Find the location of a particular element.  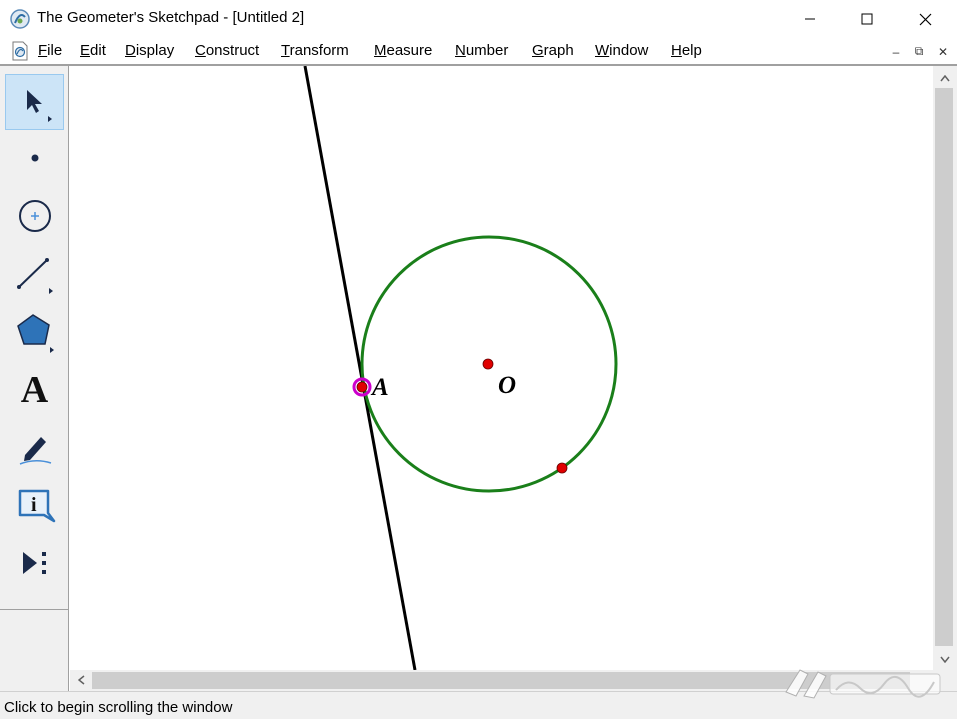

toolbox: A i is located at coordinates (34, 378).